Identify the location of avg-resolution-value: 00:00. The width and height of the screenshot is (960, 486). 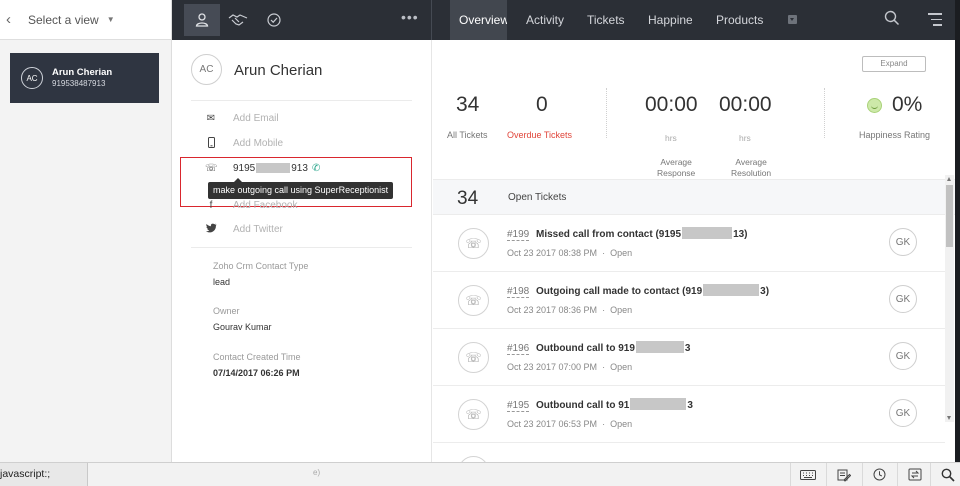
(745, 104).